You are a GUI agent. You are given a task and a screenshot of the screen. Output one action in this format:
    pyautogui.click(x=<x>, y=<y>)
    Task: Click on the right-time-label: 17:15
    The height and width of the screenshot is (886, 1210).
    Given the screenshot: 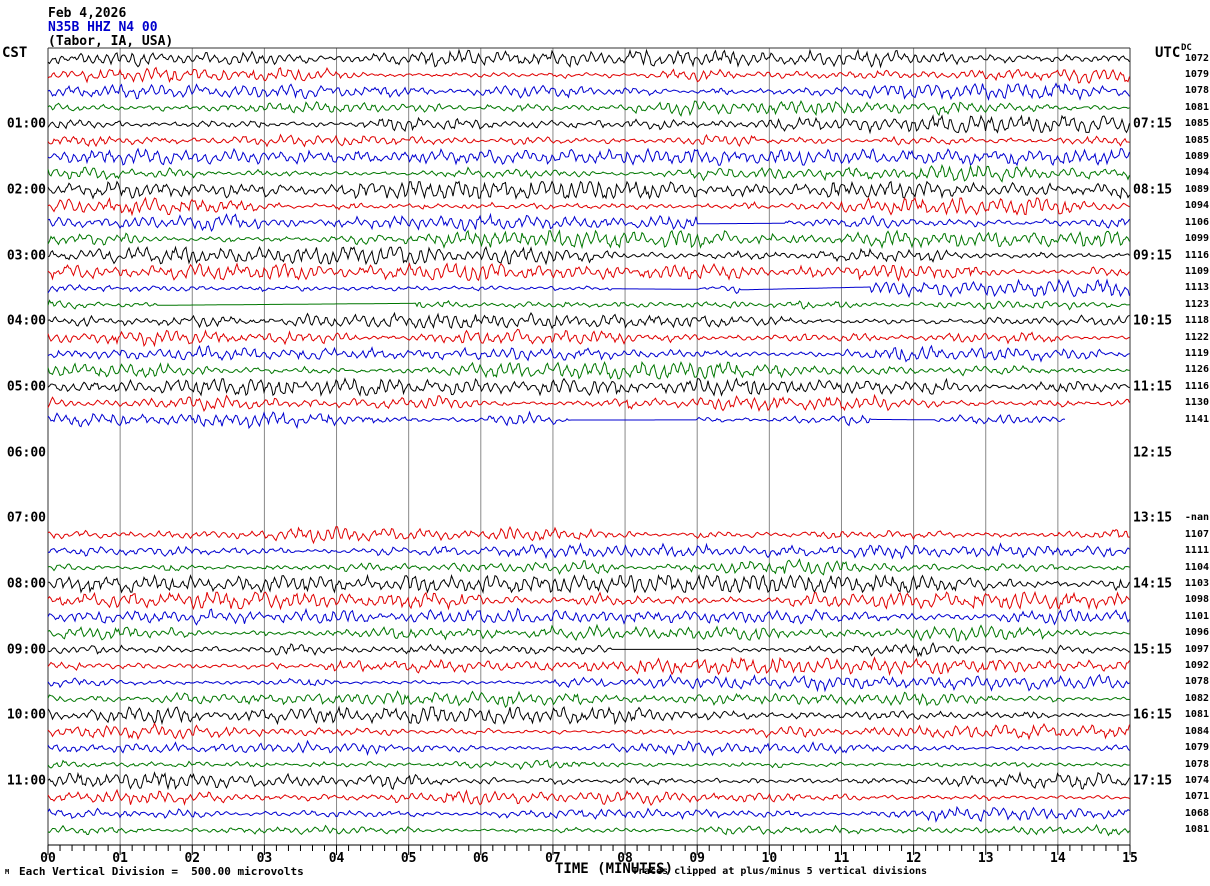 What is the action you would take?
    pyautogui.click(x=1153, y=781)
    